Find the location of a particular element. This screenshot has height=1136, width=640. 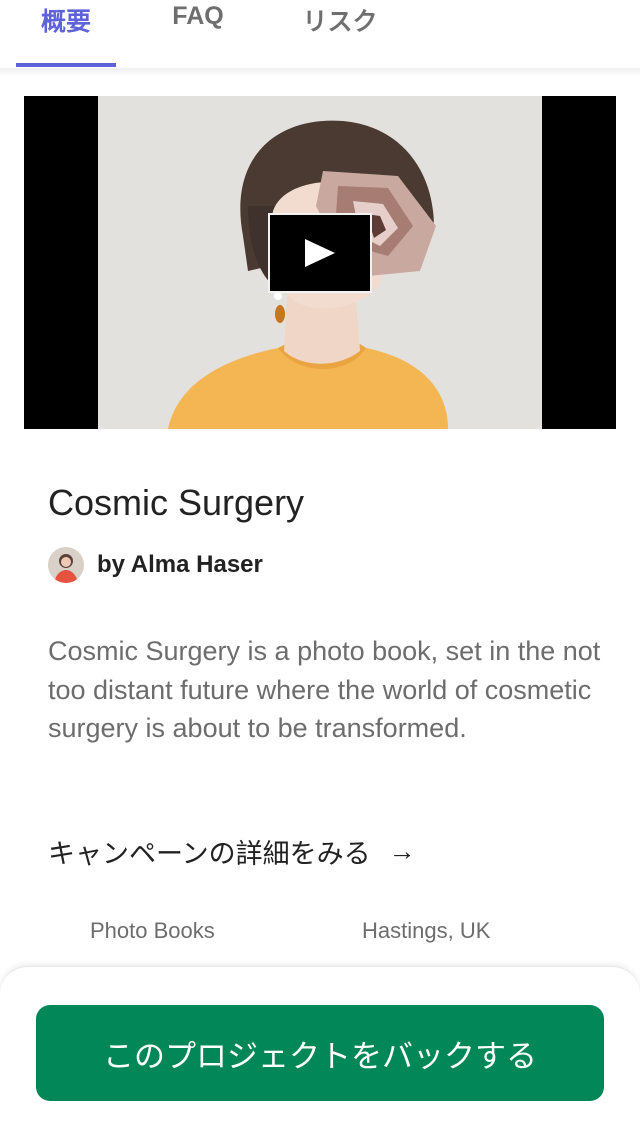

arrow-right-icon: → is located at coordinates (402, 851).